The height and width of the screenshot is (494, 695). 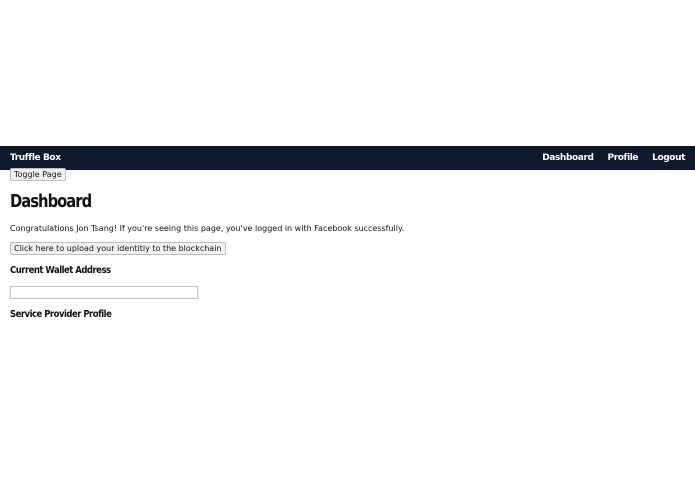 What do you see at coordinates (60, 270) in the screenshot?
I see `wallet-address-heading: Current Wallet Address` at bounding box center [60, 270].